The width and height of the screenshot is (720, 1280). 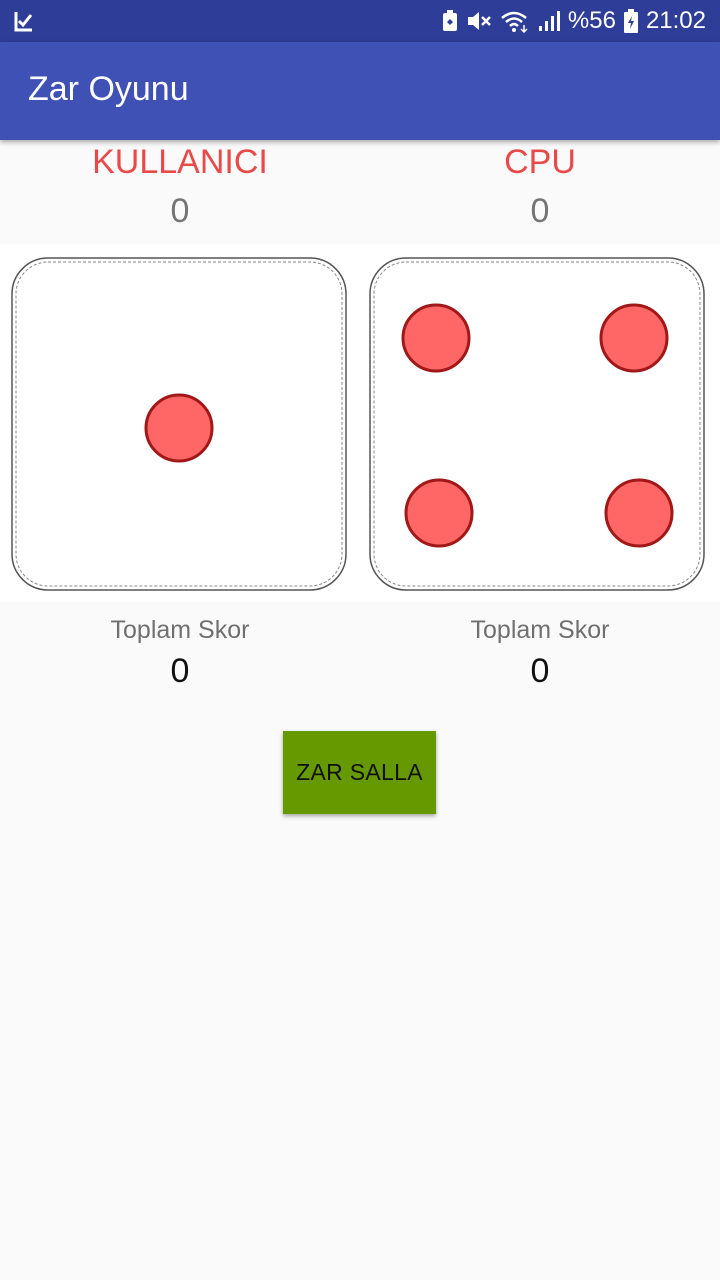 What do you see at coordinates (24, 21) in the screenshot?
I see `checkmark-notification-icon` at bounding box center [24, 21].